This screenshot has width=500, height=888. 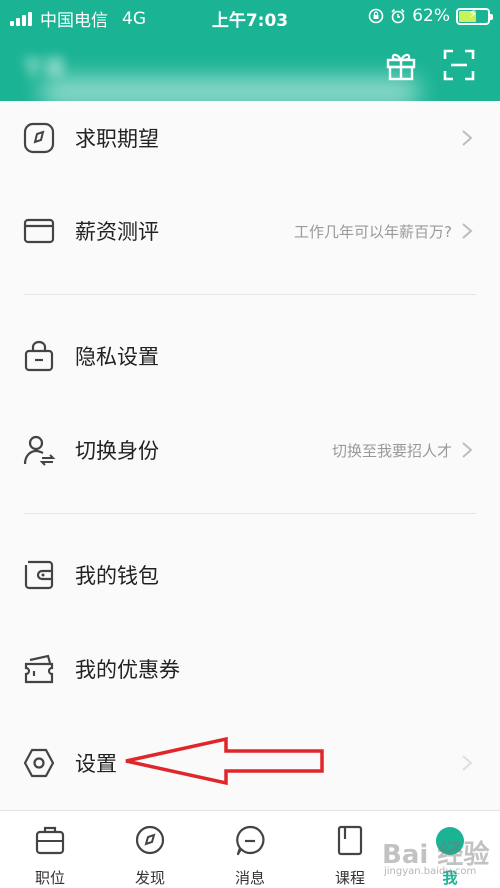 I want to click on battery-charging-icon: ⚡, so click(x=474, y=16).